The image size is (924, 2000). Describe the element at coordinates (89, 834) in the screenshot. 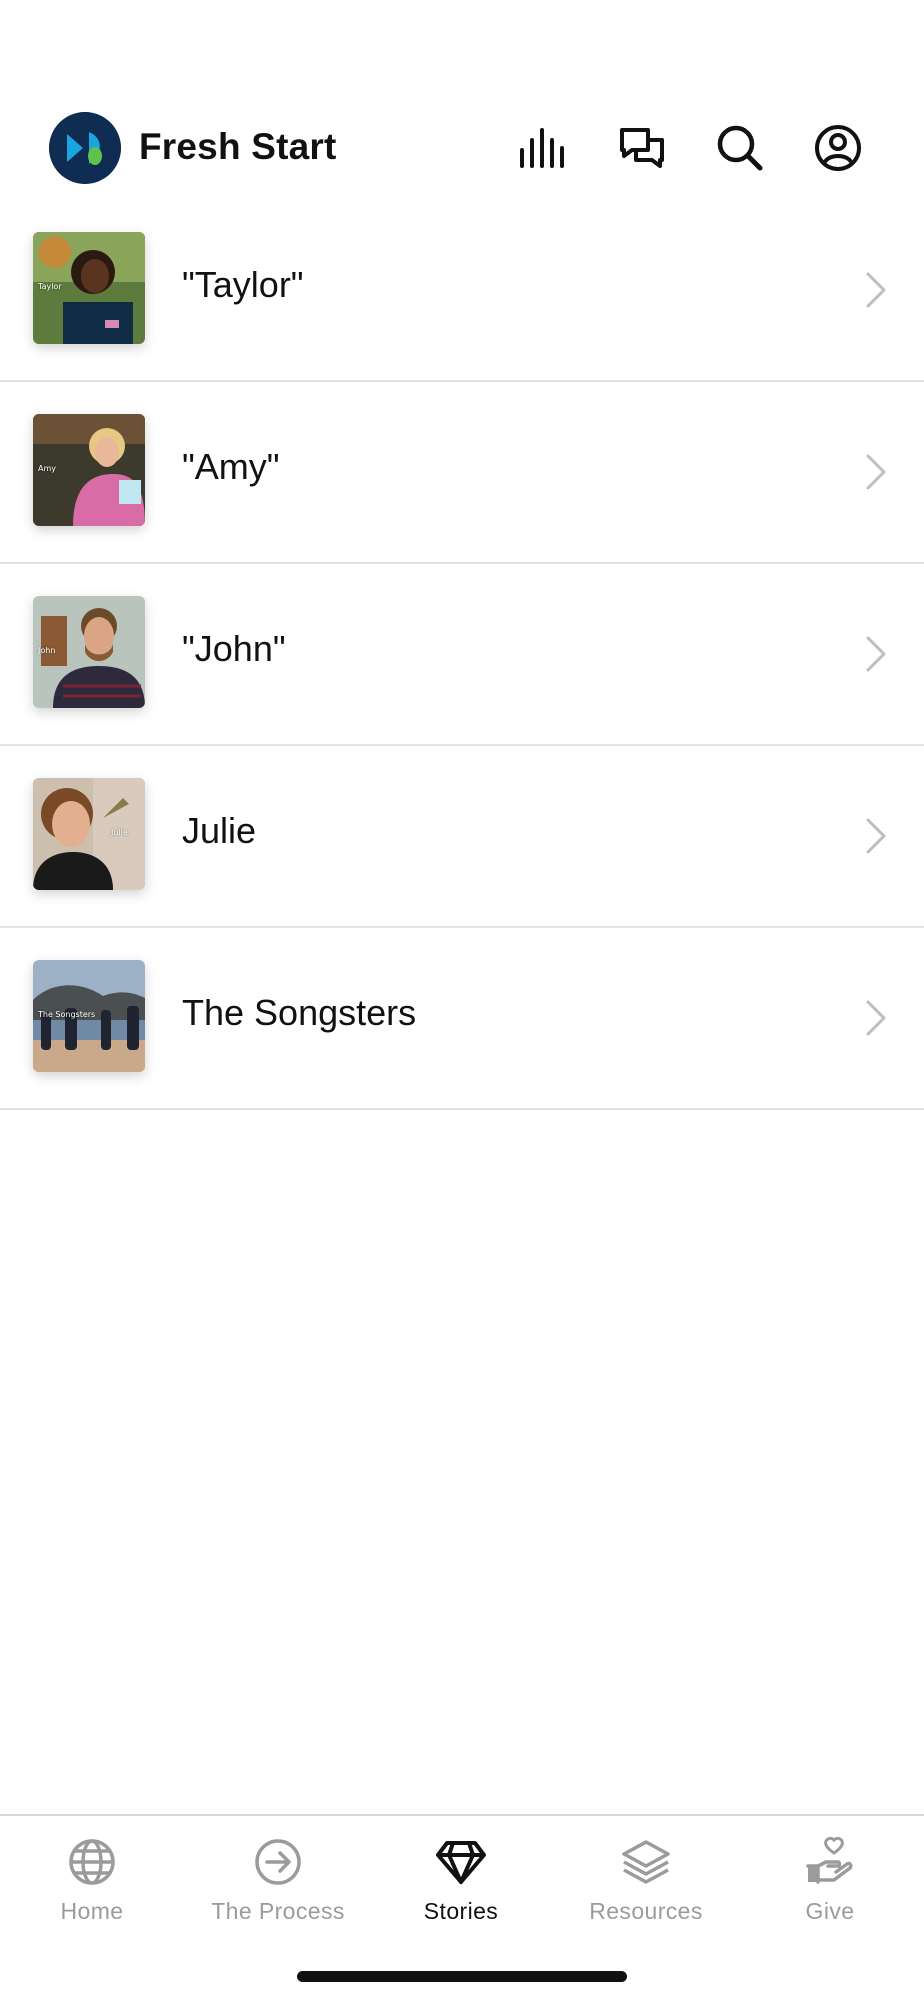

I see `thumbnail-image: Julie` at that location.